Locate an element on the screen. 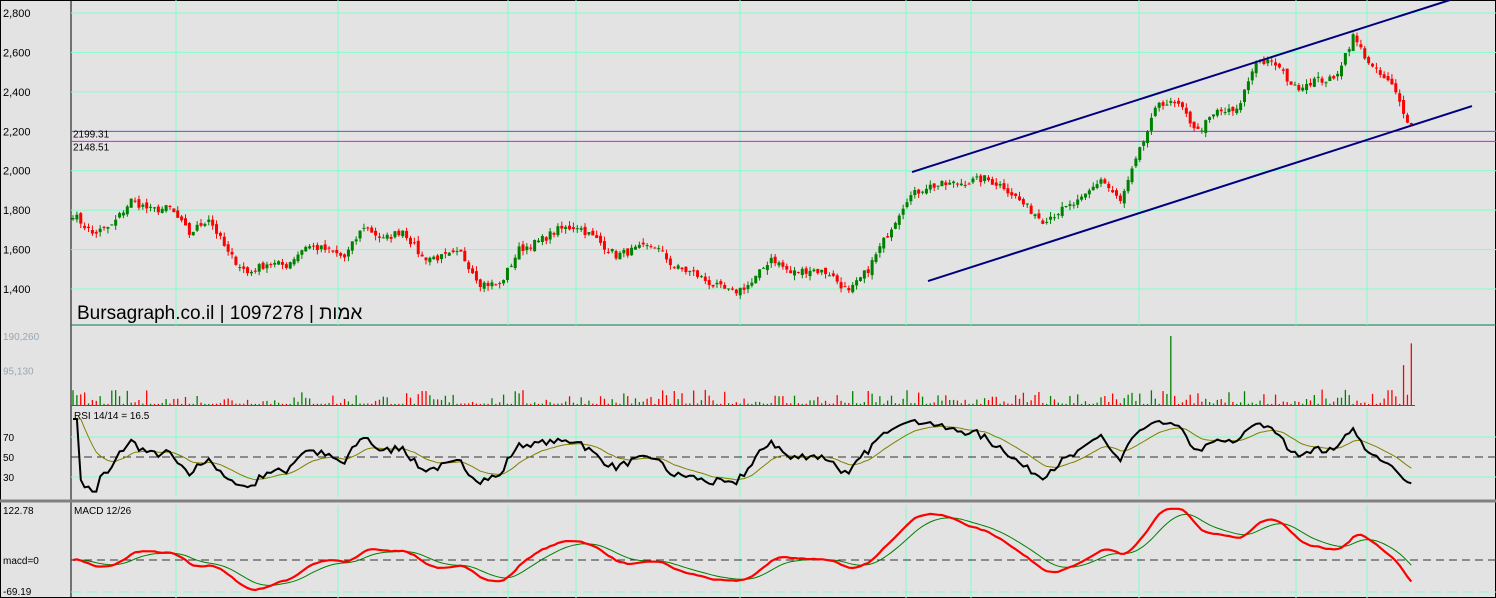 Image resolution: width=1496 pixels, height=598 pixels. rsi-tick-label: 50 is located at coordinates (9, 458).